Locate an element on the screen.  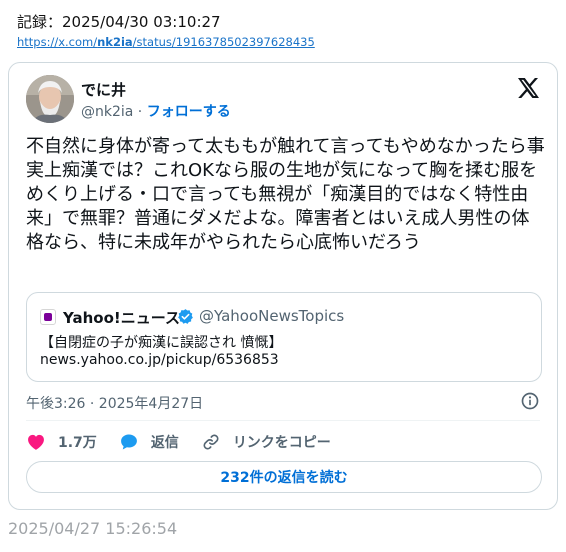
like-count: 1.7万 is located at coordinates (77, 443).